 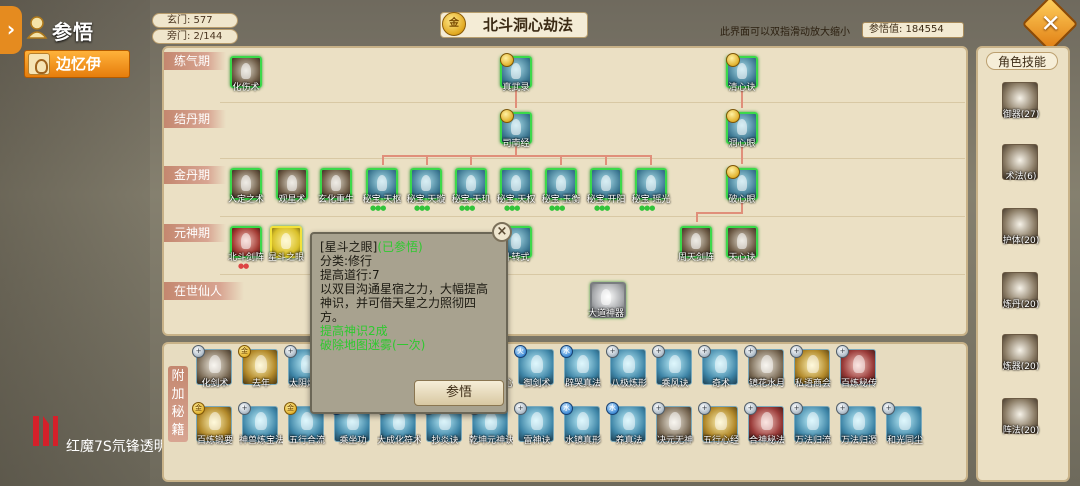 I want to click on secret-node: 水辟哭真法, so click(x=580, y=367).